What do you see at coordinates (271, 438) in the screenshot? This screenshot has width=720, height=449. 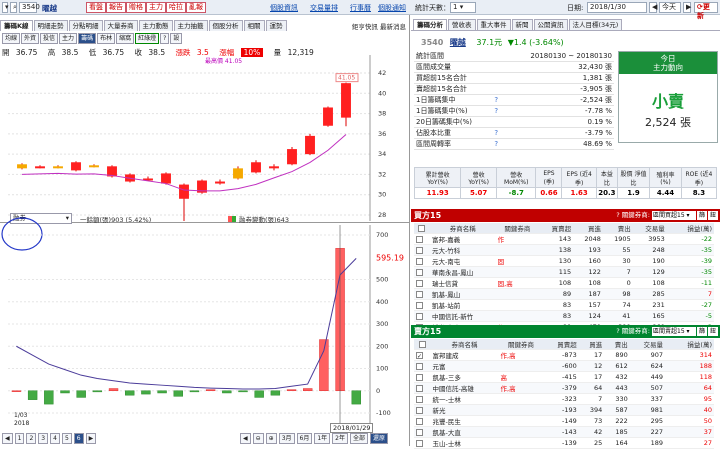 I see `zoom-in-icon: ⊕` at bounding box center [271, 438].